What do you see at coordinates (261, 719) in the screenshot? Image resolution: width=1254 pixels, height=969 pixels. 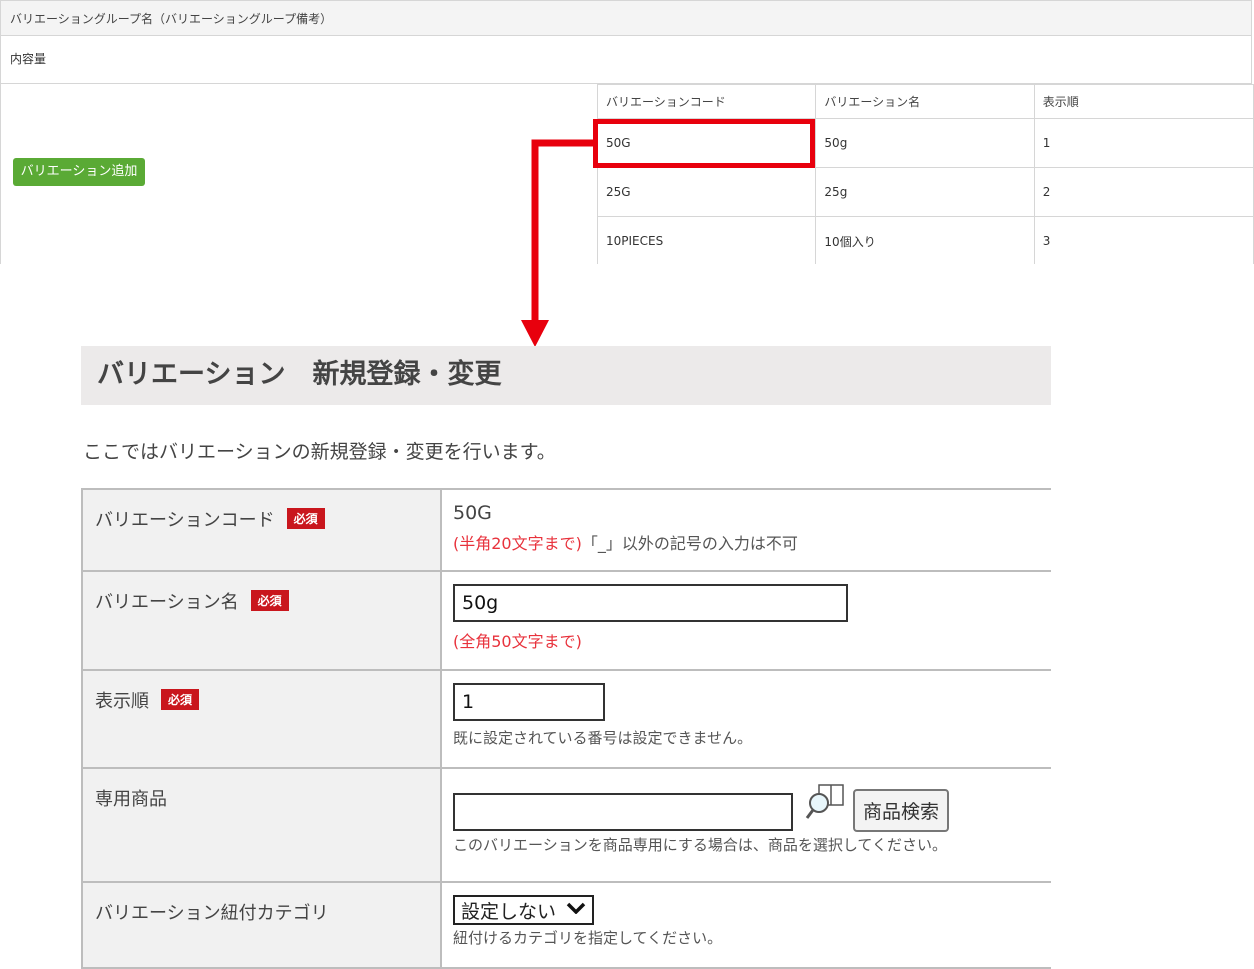 I see `label-cell: 表示順 必須` at bounding box center [261, 719].